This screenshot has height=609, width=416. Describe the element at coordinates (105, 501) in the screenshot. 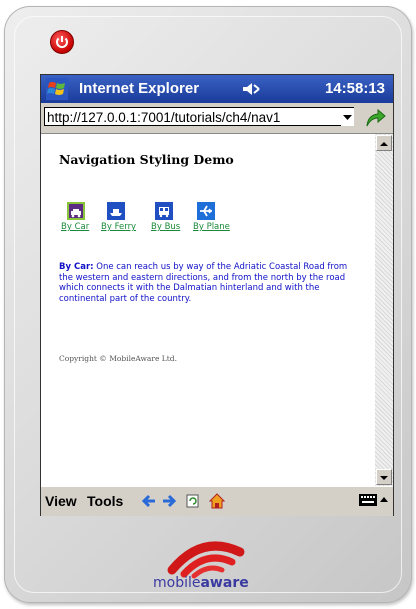

I see `tools-menu: Tools` at that location.